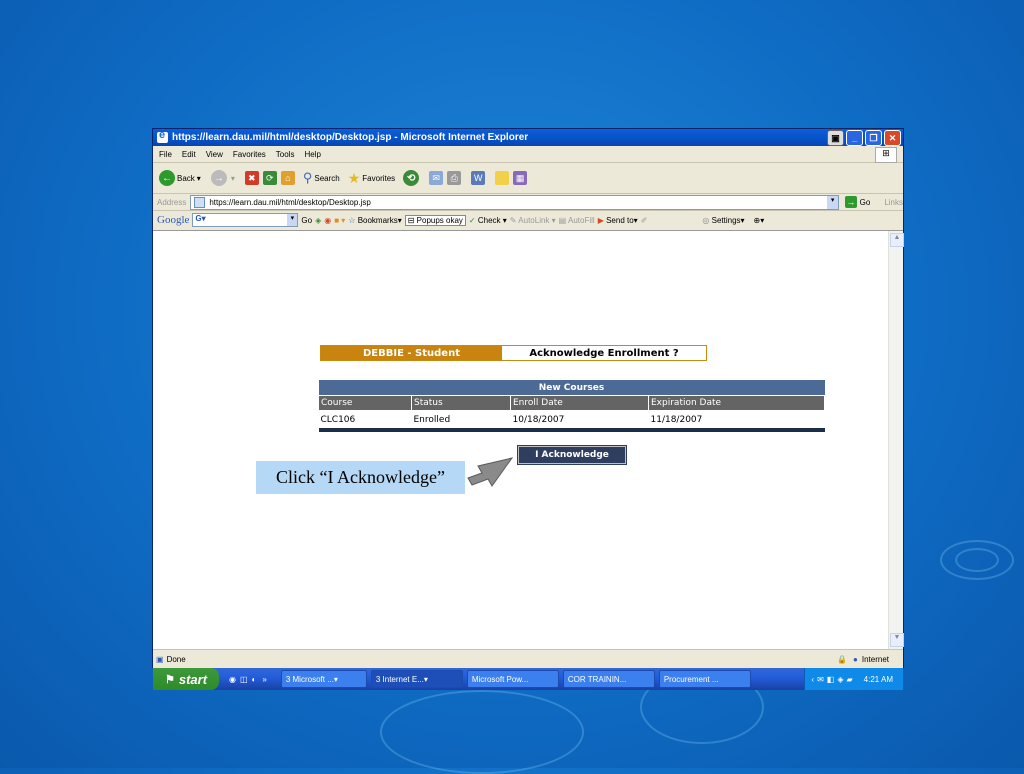 This screenshot has width=1024, height=774. What do you see at coordinates (269, 178) in the screenshot?
I see `refresh-button: ⟳` at bounding box center [269, 178].